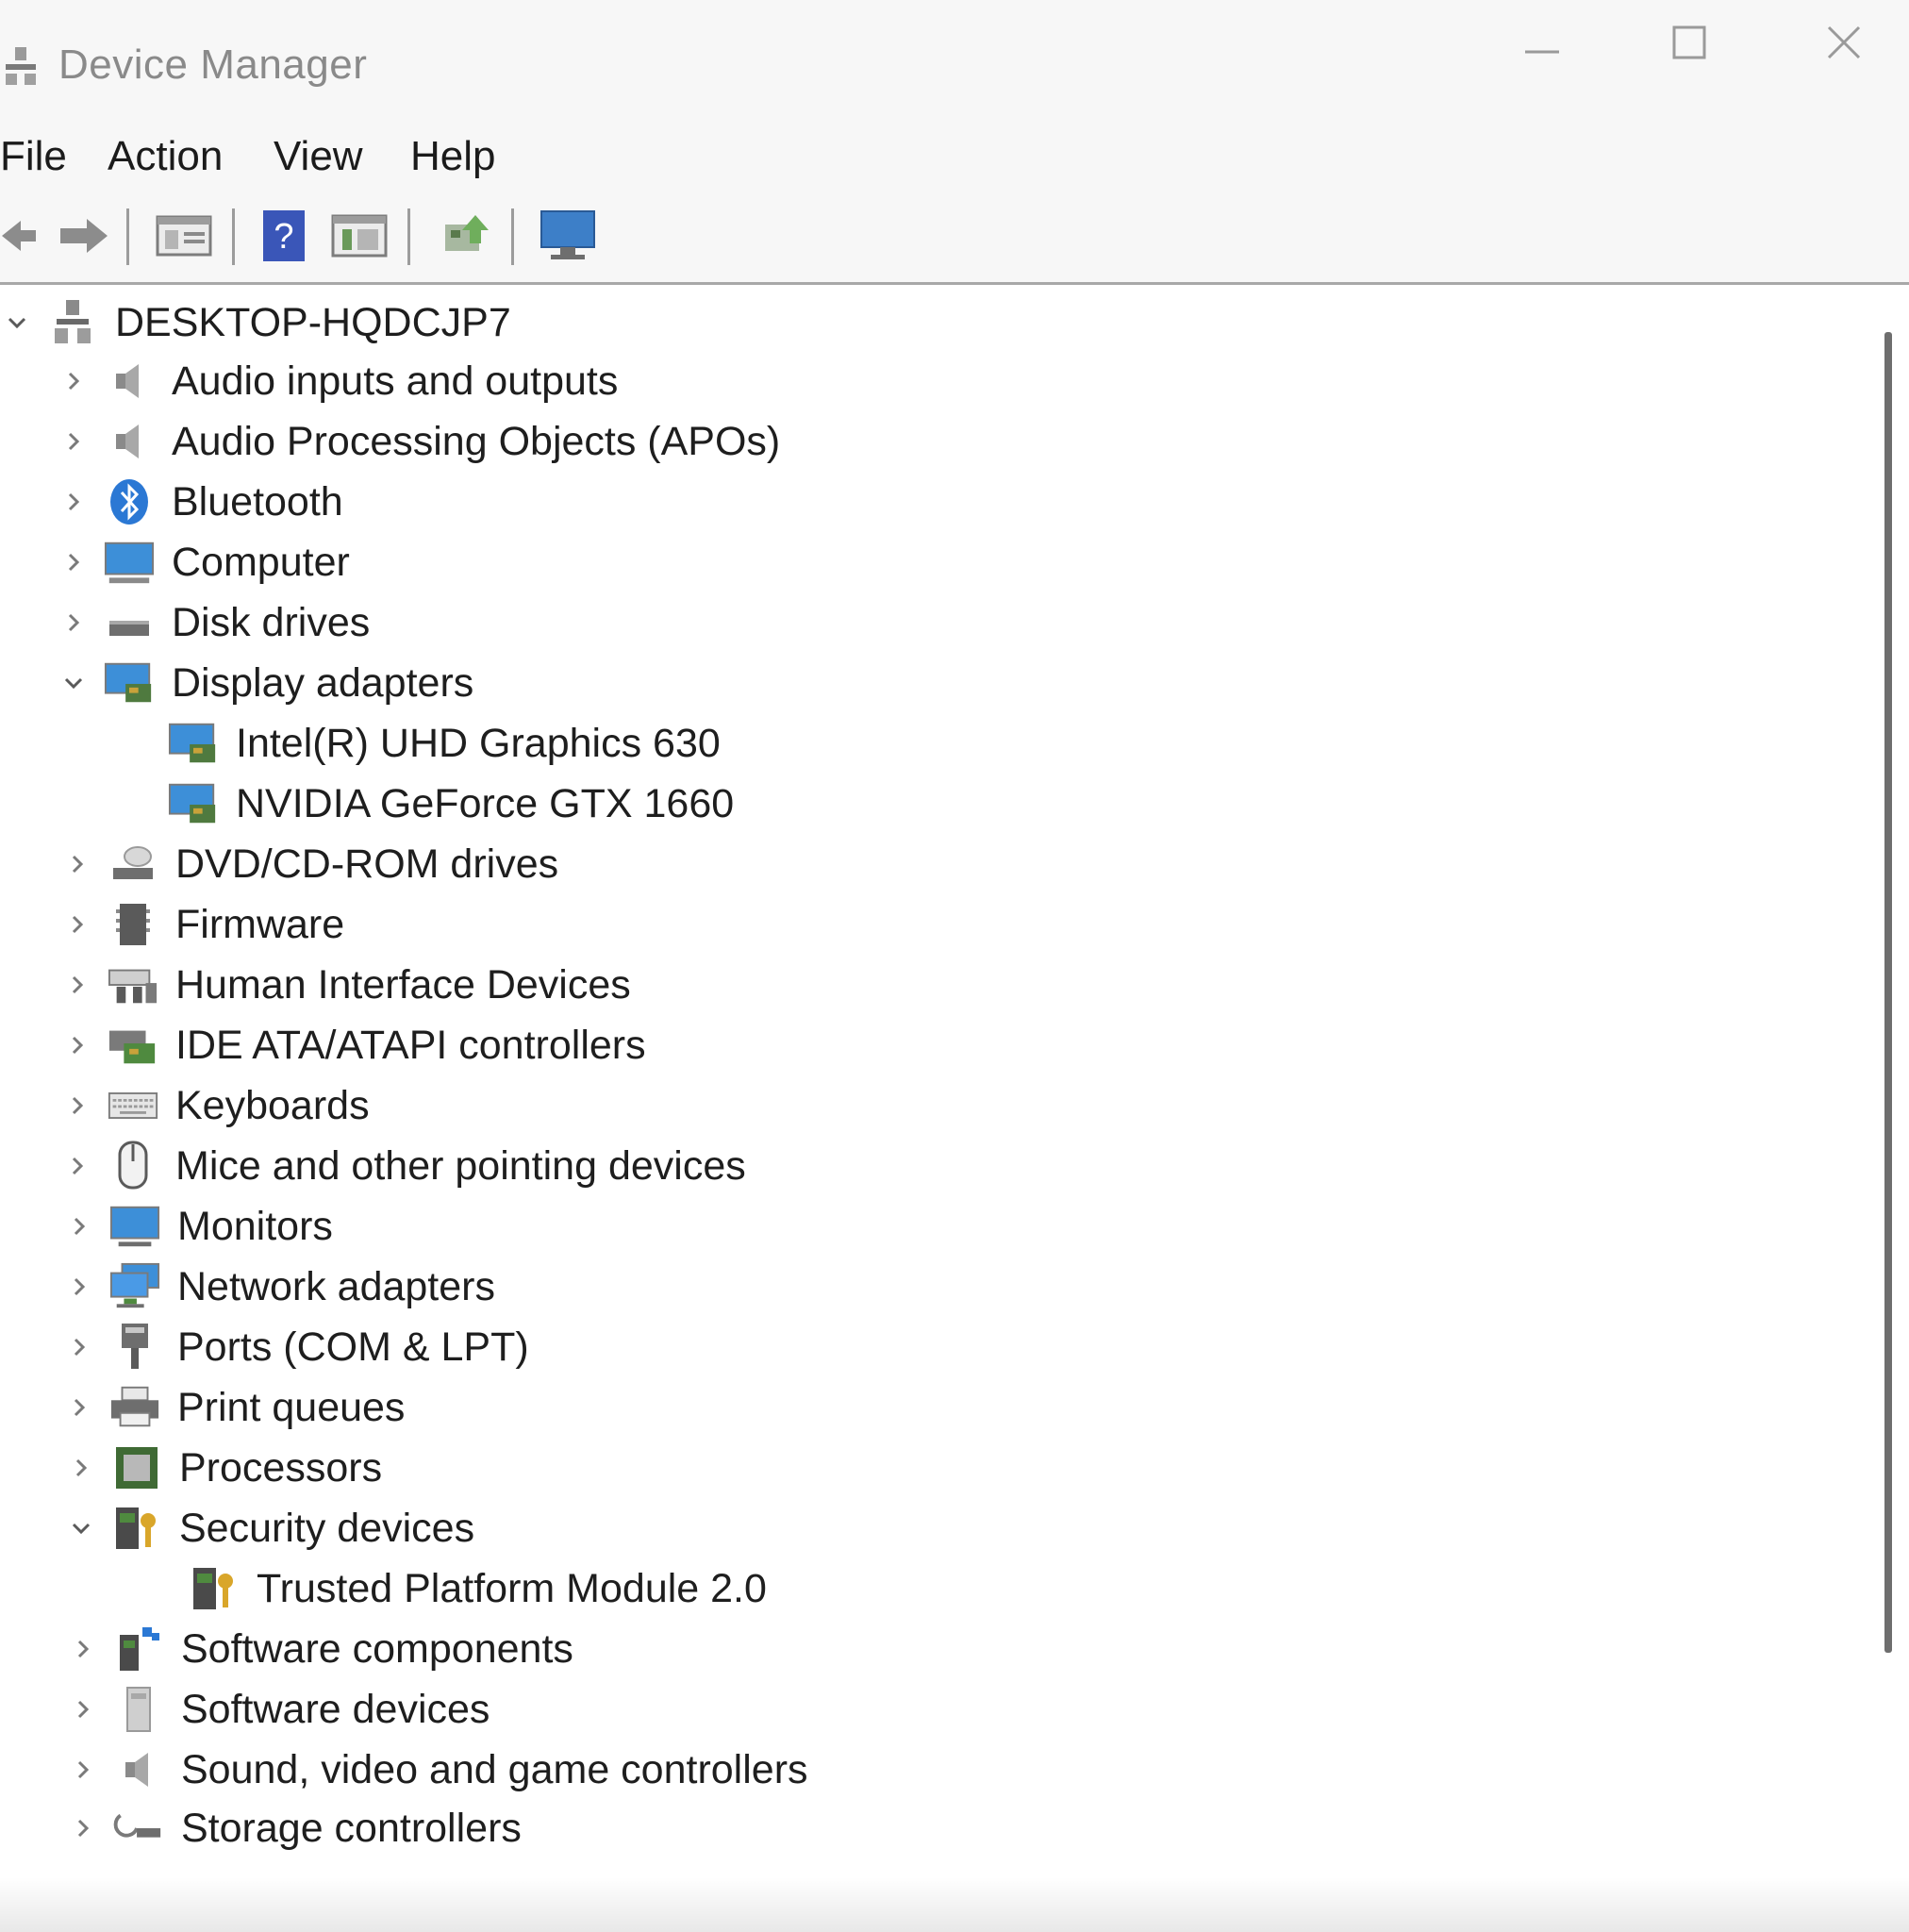 Image resolution: width=1909 pixels, height=1932 pixels. What do you see at coordinates (257, 501) in the screenshot?
I see `category-label: Bluetooth` at bounding box center [257, 501].